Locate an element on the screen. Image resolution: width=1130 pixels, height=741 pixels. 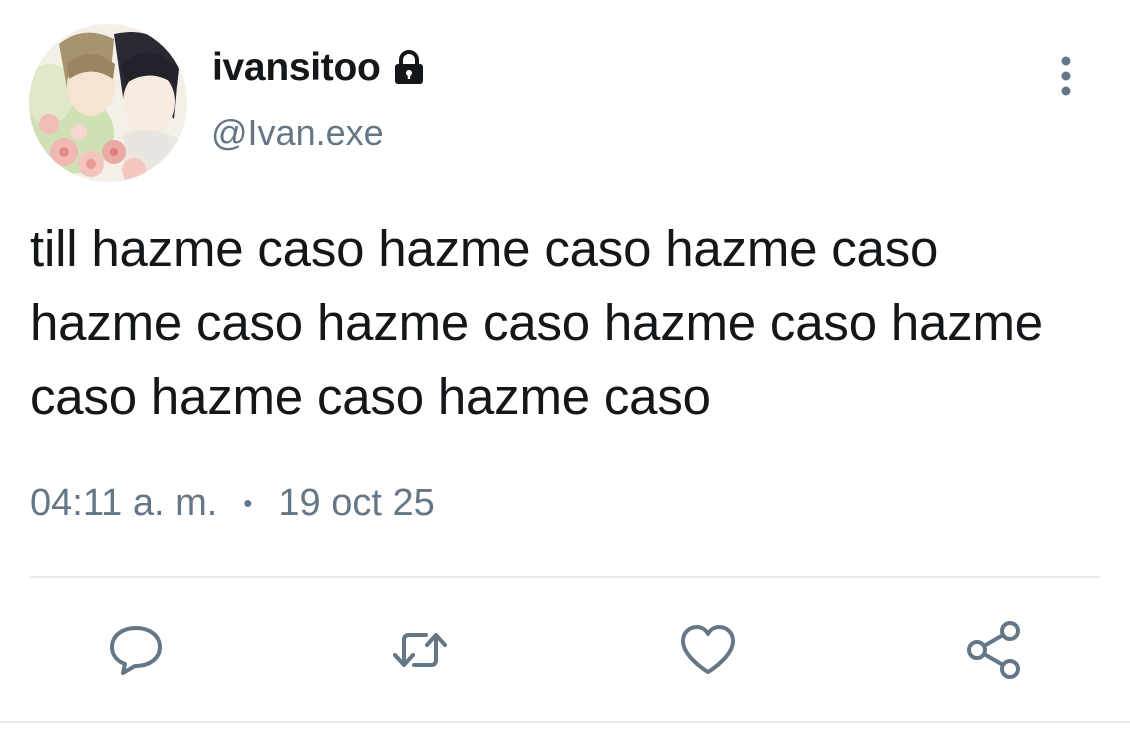
bottom-divider is located at coordinates (565, 722).